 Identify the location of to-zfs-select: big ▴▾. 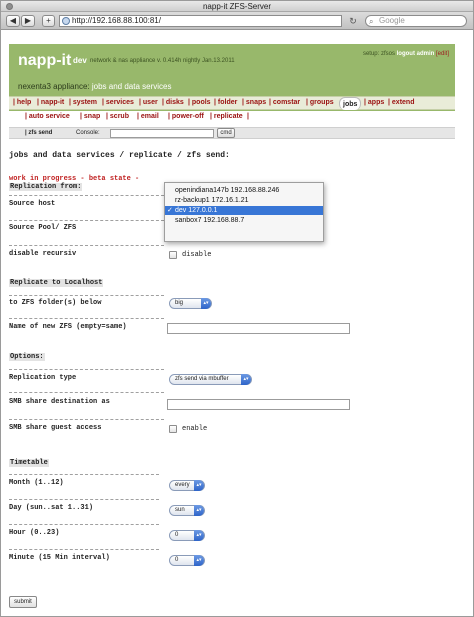
(190, 303).